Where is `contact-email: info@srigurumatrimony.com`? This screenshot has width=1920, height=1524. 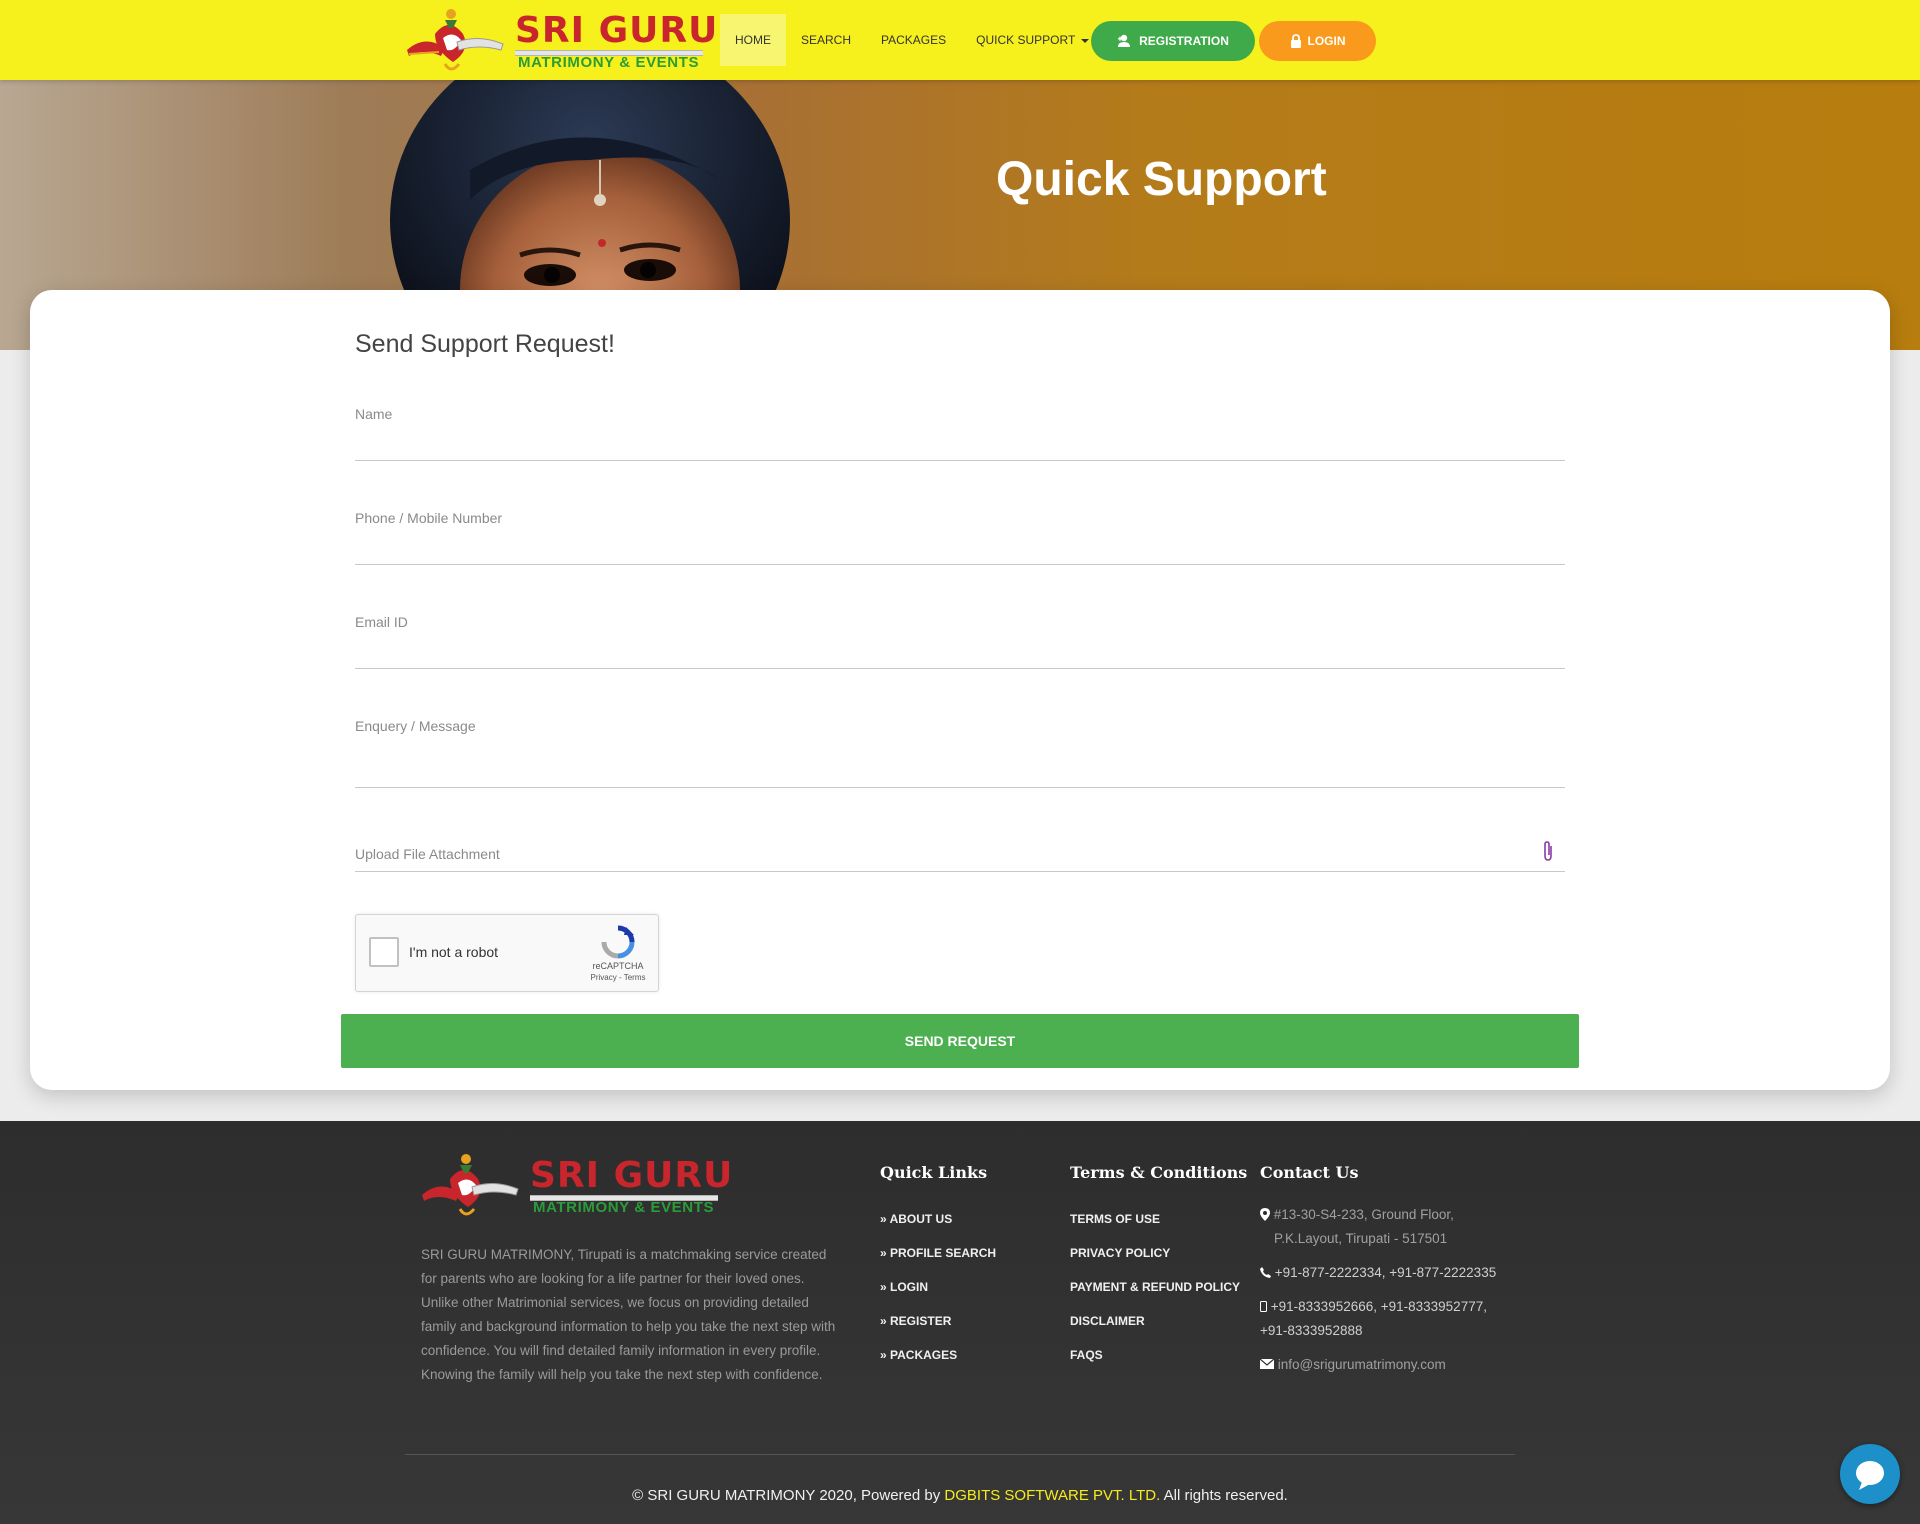
contact-email: info@srigurumatrimony.com is located at coordinates (1352, 1364).